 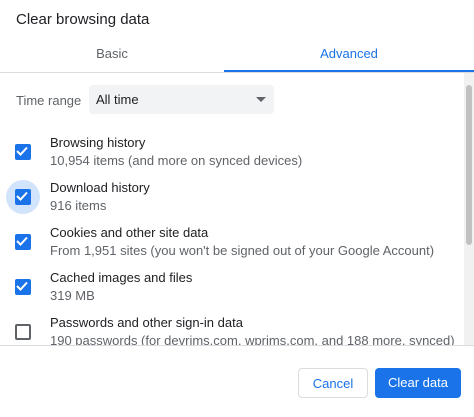 I want to click on clear-data-button: Clear data, so click(x=418, y=383).